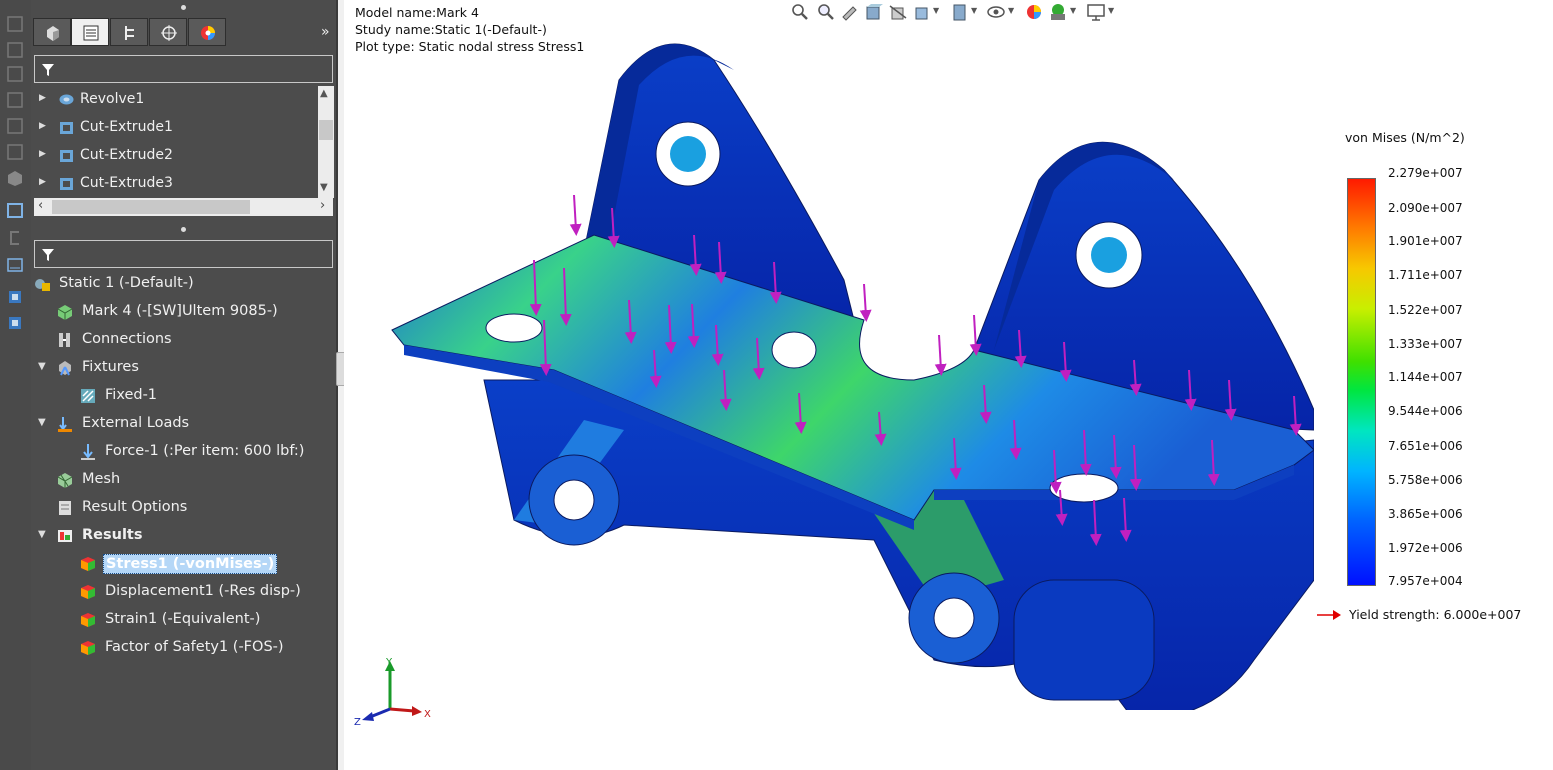 This screenshot has height=770, width=1553. I want to click on fixtures-icon, so click(65, 368).